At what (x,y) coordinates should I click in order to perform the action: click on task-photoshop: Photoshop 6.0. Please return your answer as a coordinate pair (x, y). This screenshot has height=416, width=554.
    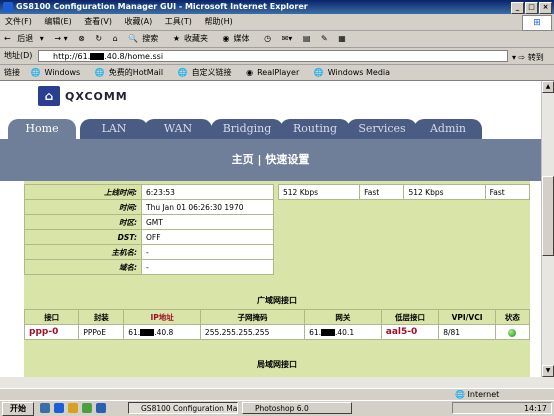
    Looking at the image, I should click on (297, 408).